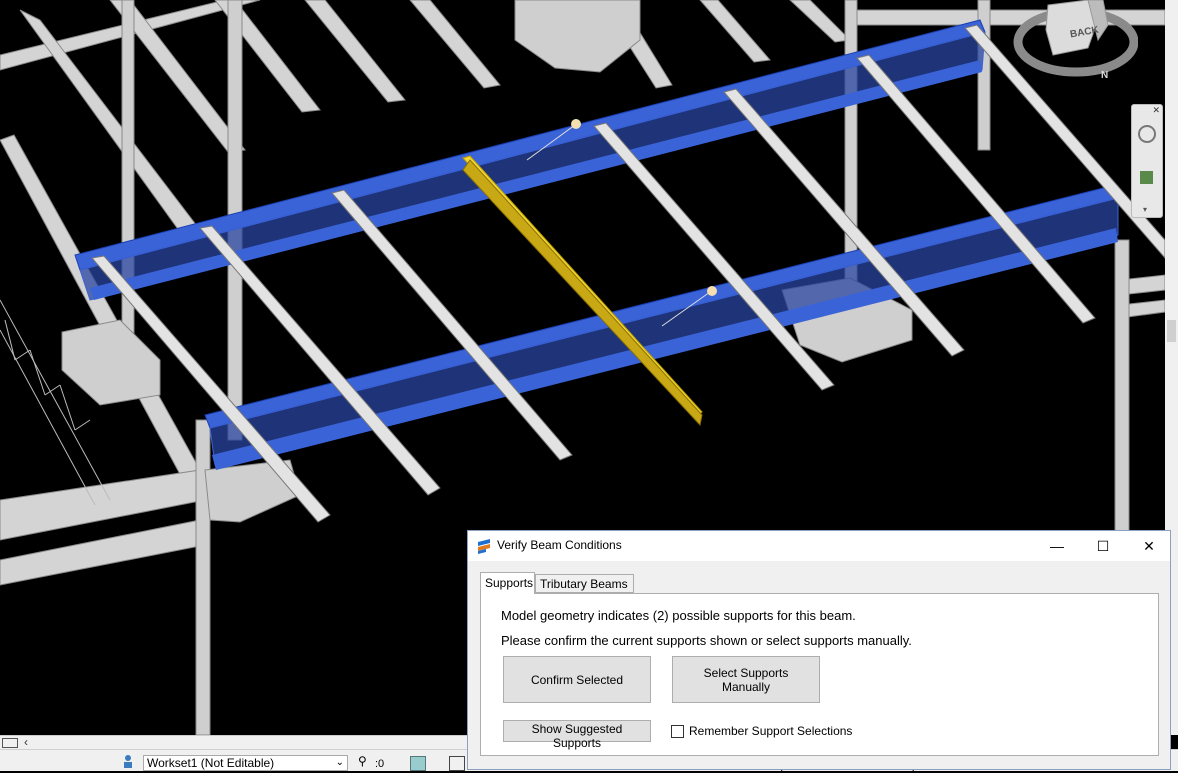  I want to click on model-cube-icon, so click(418, 763).